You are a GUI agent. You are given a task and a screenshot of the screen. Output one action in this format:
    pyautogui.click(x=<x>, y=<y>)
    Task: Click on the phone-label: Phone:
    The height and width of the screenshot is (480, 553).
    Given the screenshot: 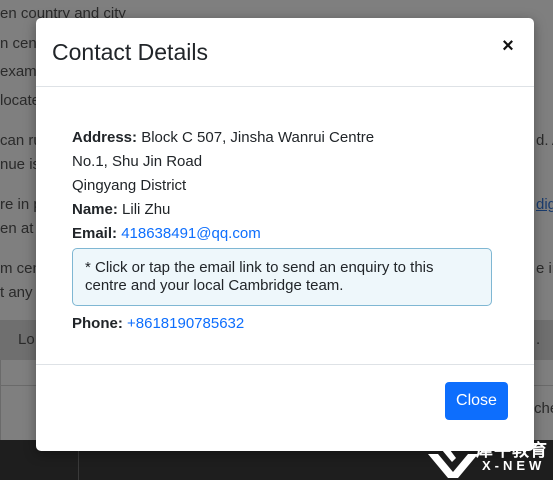 What is the action you would take?
    pyautogui.click(x=97, y=323)
    